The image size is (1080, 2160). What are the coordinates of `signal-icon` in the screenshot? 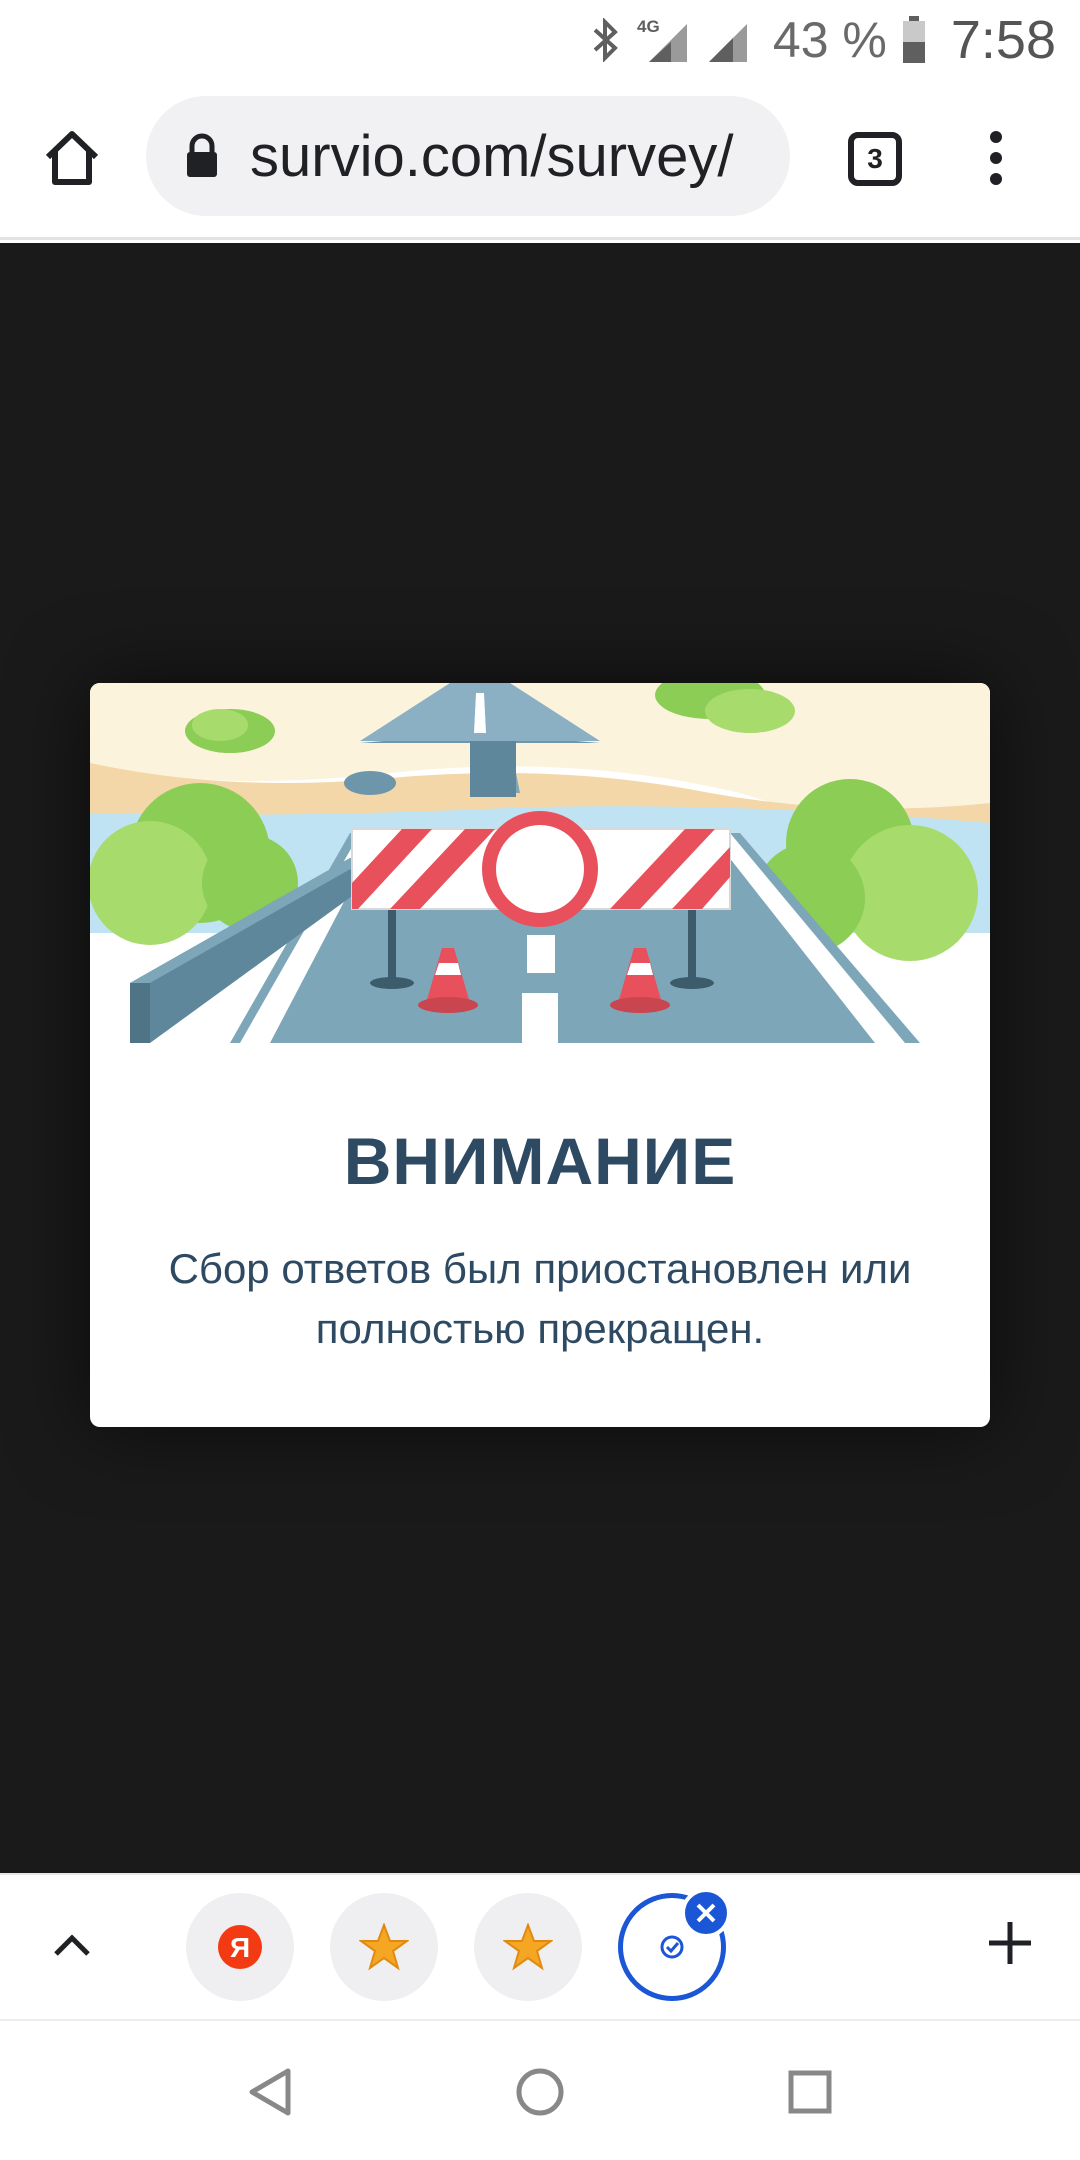 It's located at (729, 40).